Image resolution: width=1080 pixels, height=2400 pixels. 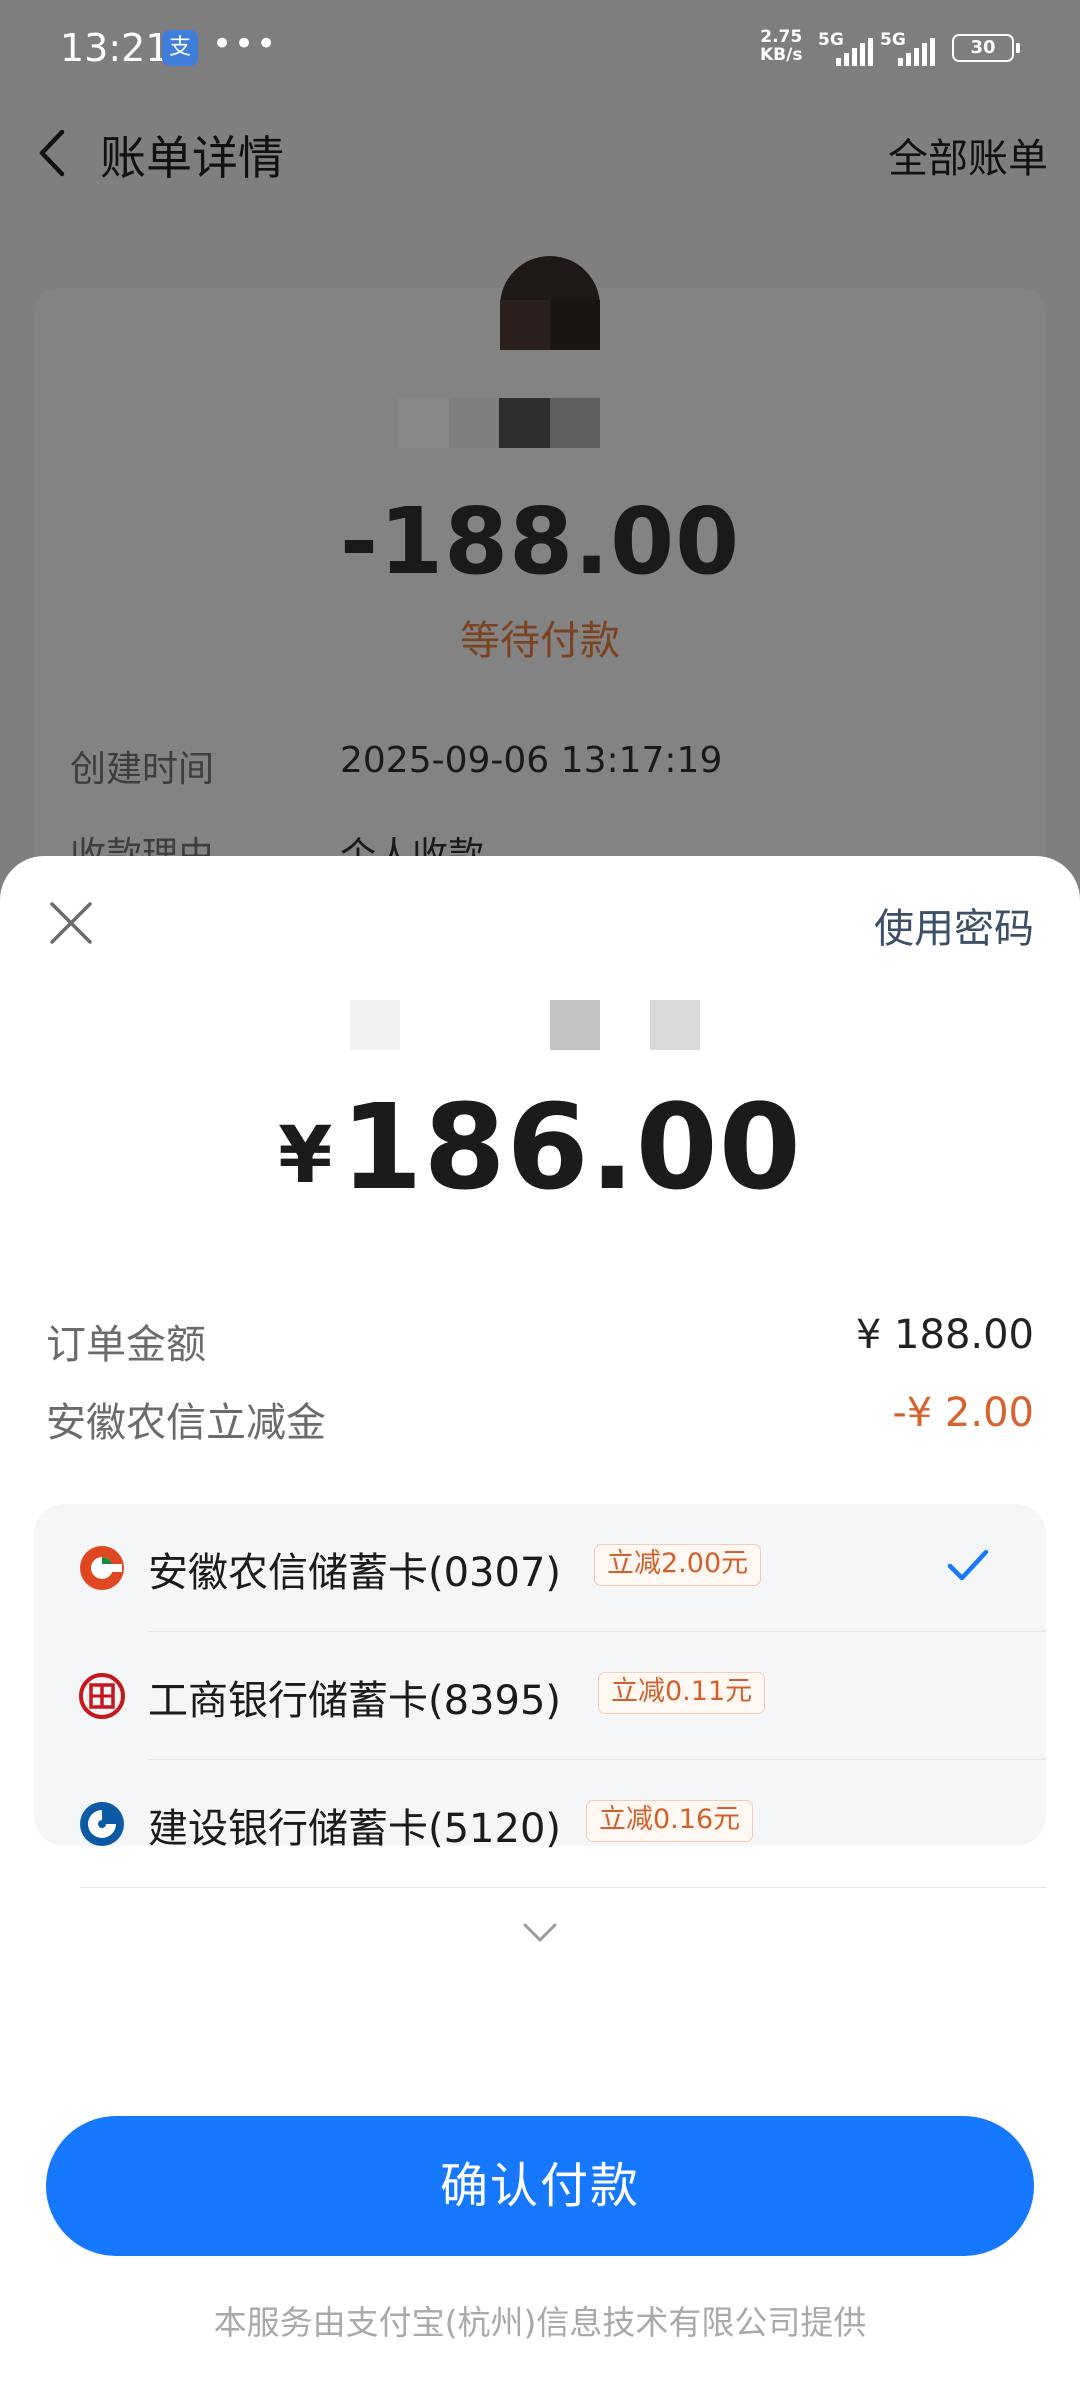 I want to click on payment-amount-value: 186.00, so click(x=571, y=1147).